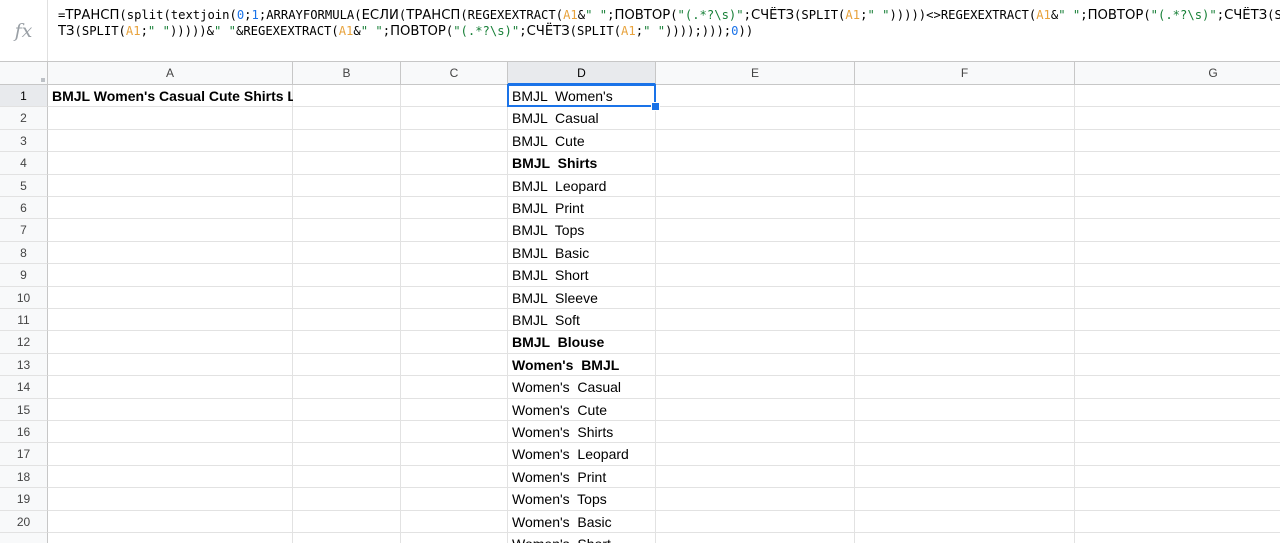  What do you see at coordinates (24, 230) in the screenshot?
I see `row-header-7: 7` at bounding box center [24, 230].